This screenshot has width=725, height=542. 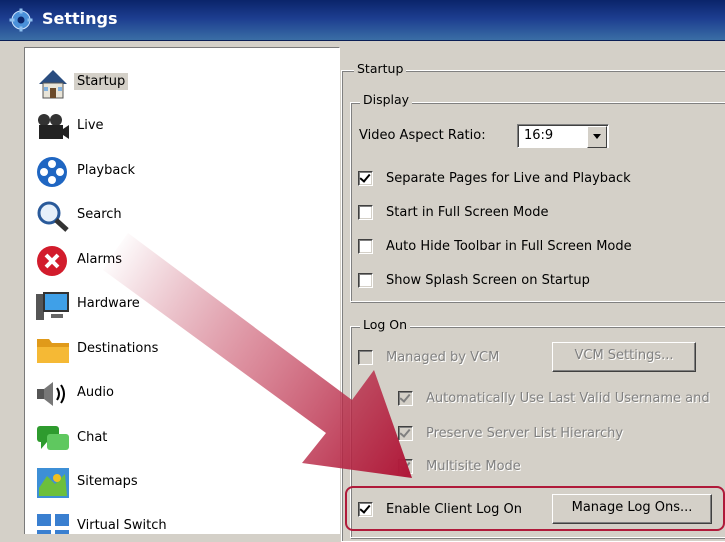 I want to click on alarm-x-icon, so click(x=52, y=261).